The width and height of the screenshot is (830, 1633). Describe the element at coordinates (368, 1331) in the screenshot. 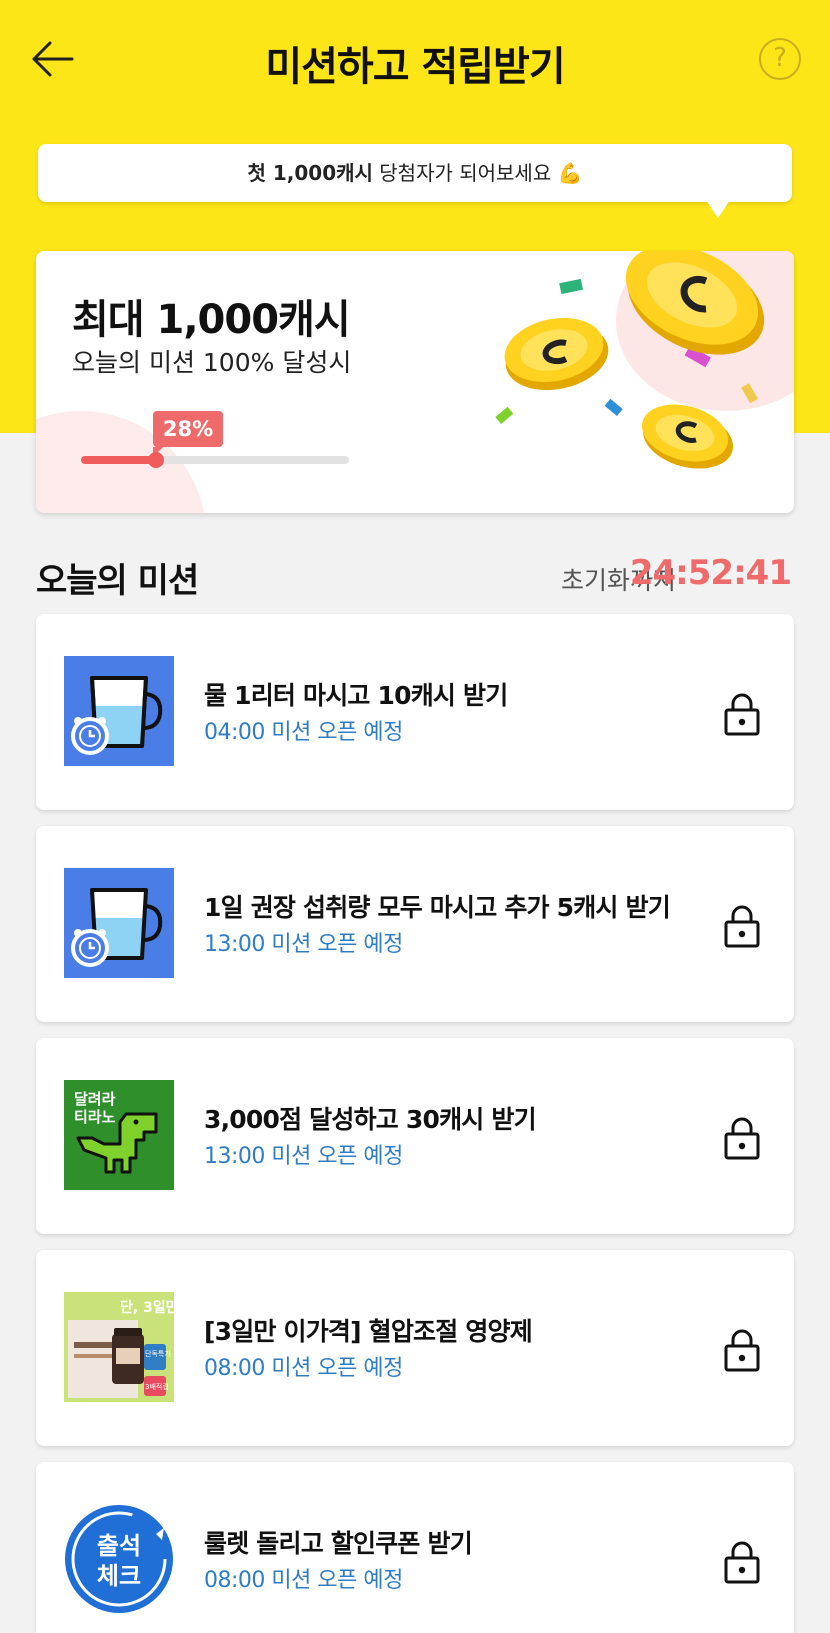

I see `mission-title: [3일만 이가격] 혈압조절 영양제` at that location.